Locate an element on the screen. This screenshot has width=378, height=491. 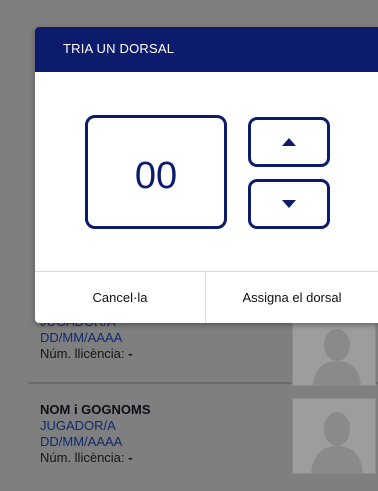
decrement-button is located at coordinates (289, 204).